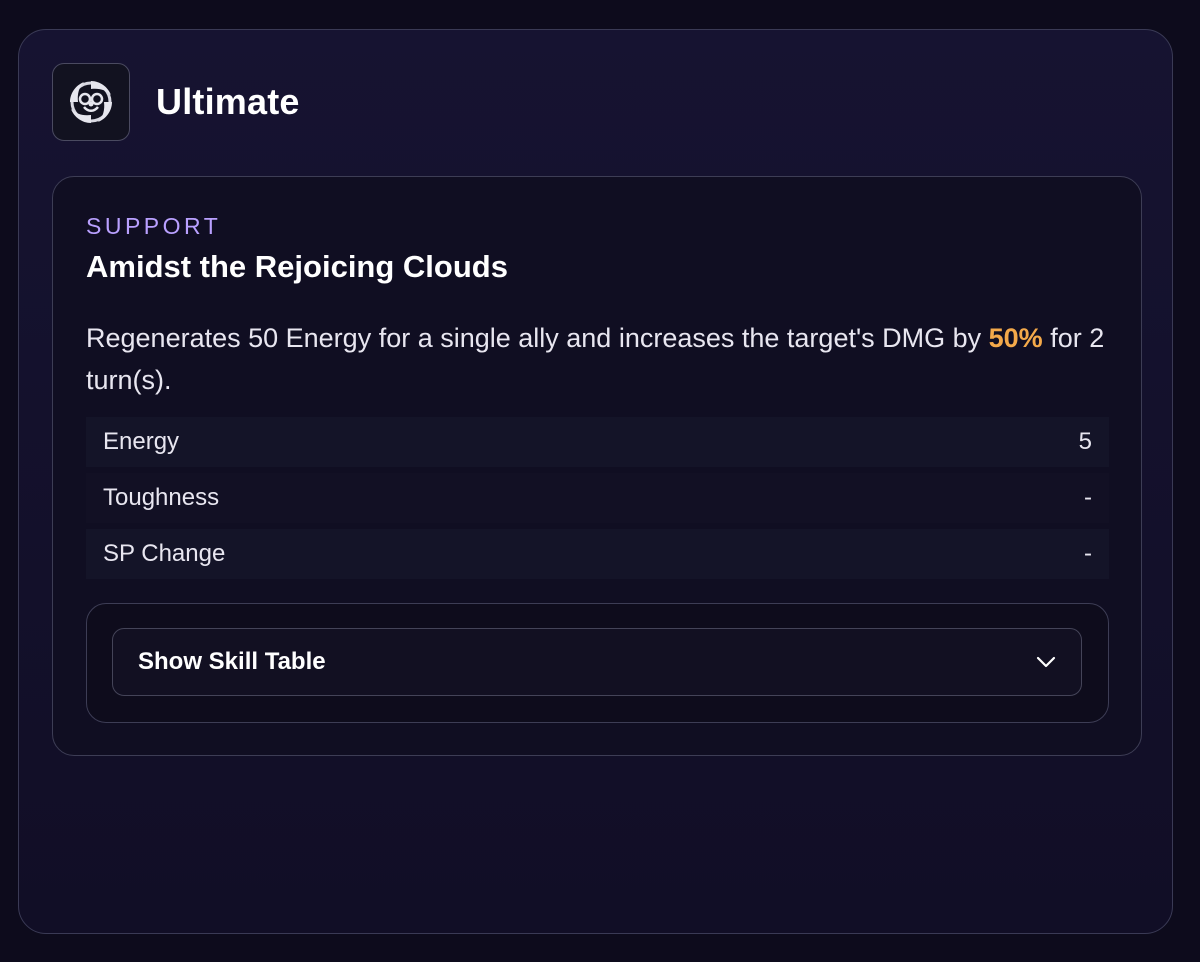 The height and width of the screenshot is (962, 1200). I want to click on card-title: Ultimate, so click(228, 101).